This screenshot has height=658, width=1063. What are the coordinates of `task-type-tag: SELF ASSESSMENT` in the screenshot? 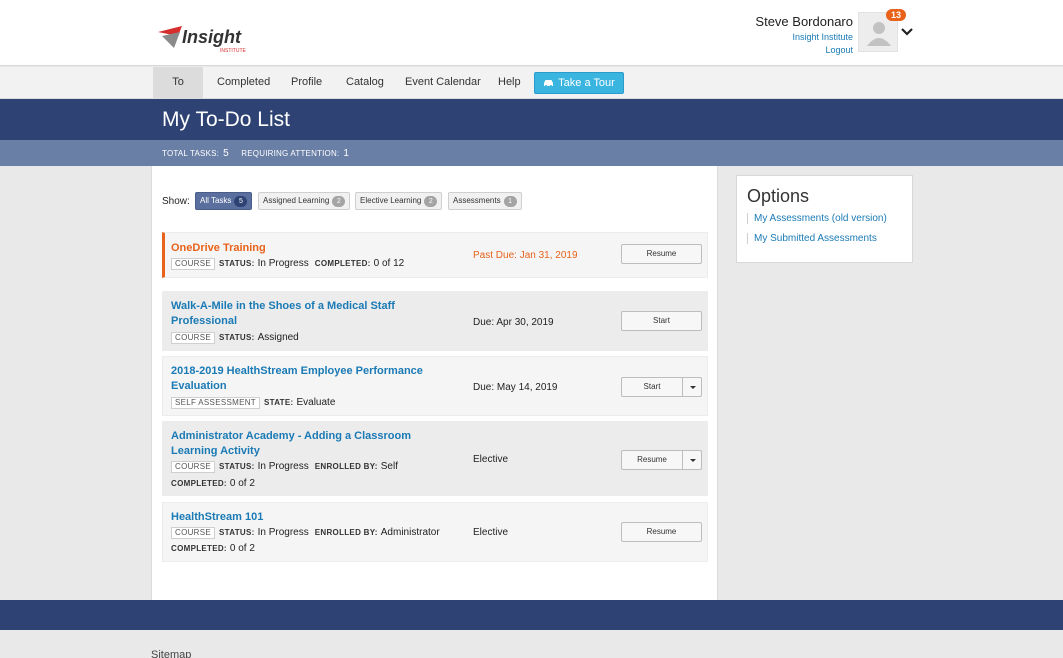 It's located at (215, 403).